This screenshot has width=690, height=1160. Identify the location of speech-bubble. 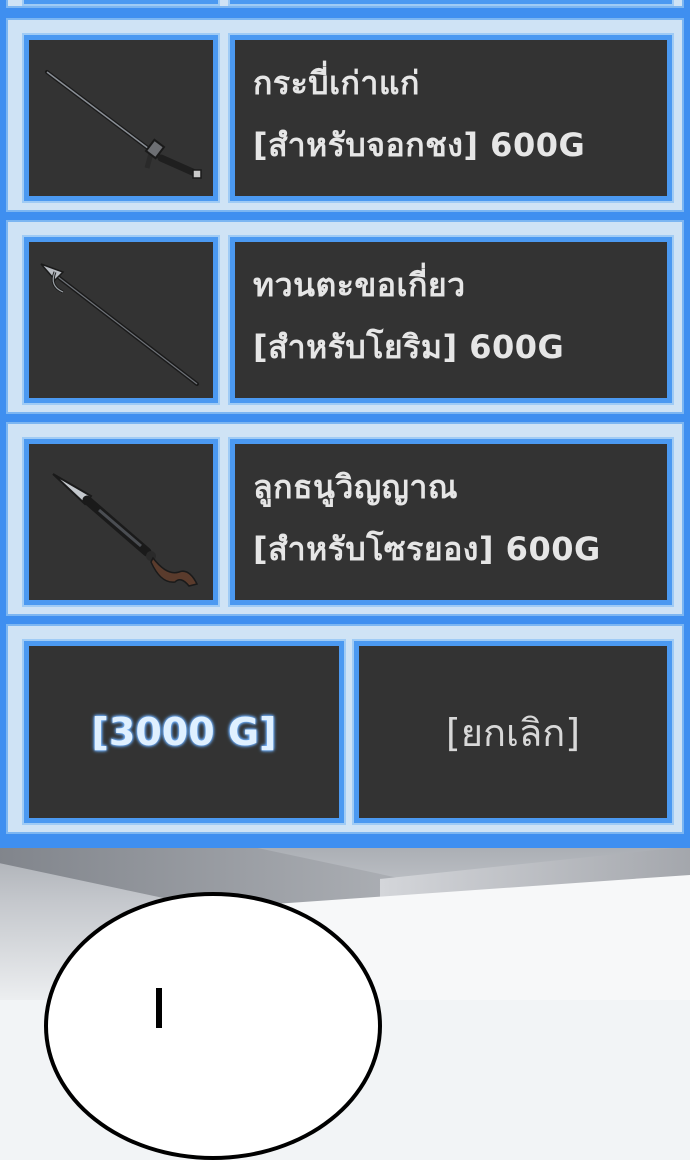
(213, 1026).